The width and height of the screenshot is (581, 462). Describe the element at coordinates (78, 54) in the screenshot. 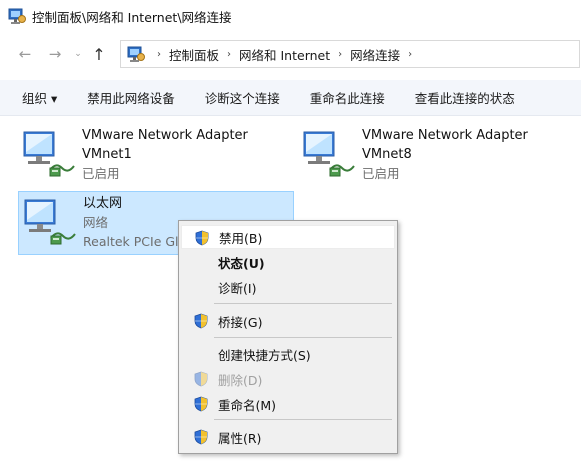

I see `recent-locations-chevron-icon: ⌄` at that location.